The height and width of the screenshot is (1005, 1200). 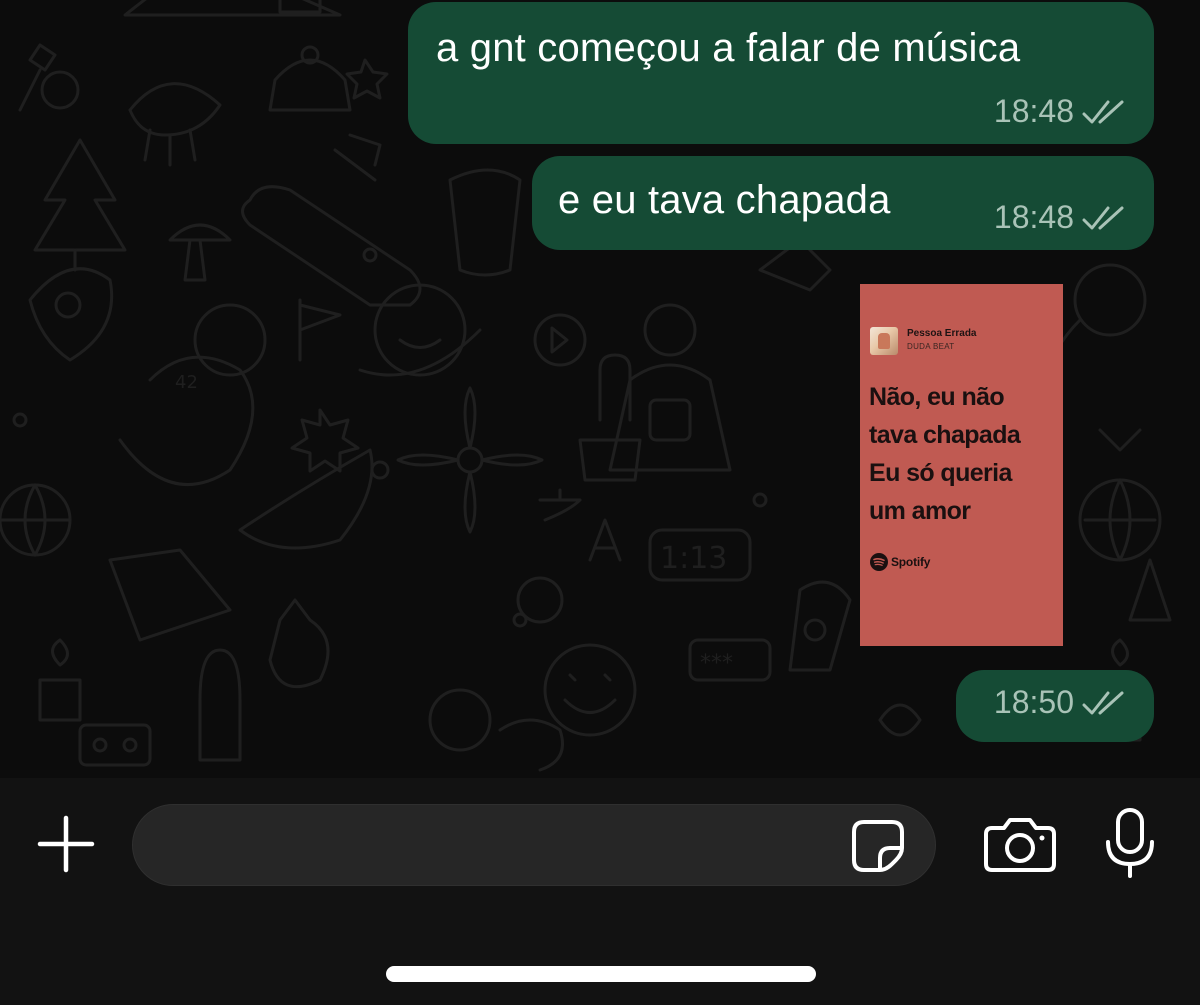 I want to click on artist-name: DUDA BEAT, so click(x=931, y=346).